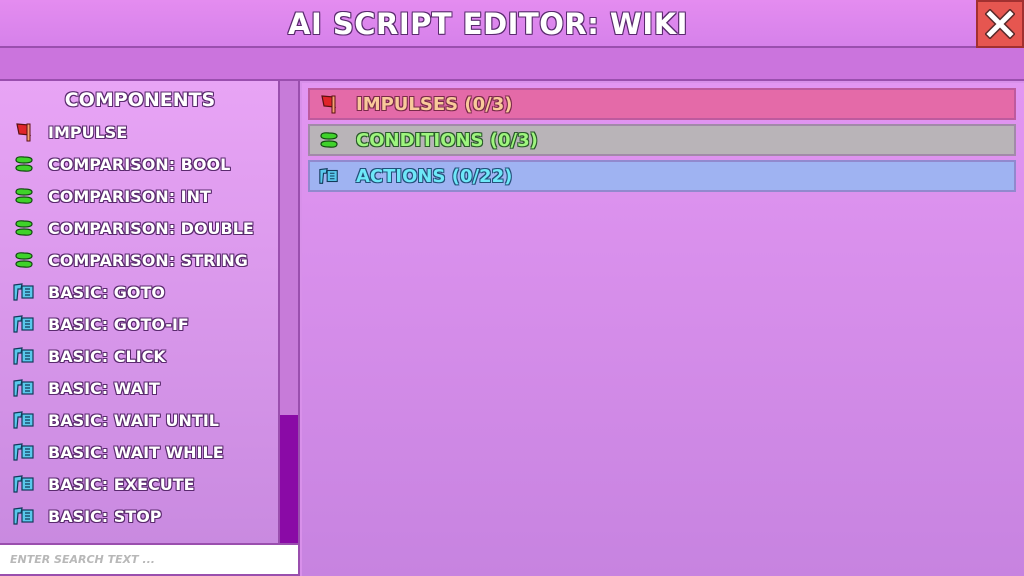  Describe the element at coordinates (133, 228) in the screenshot. I see `component-item-comparison-double: COMPARISON: DOUBLE` at that location.